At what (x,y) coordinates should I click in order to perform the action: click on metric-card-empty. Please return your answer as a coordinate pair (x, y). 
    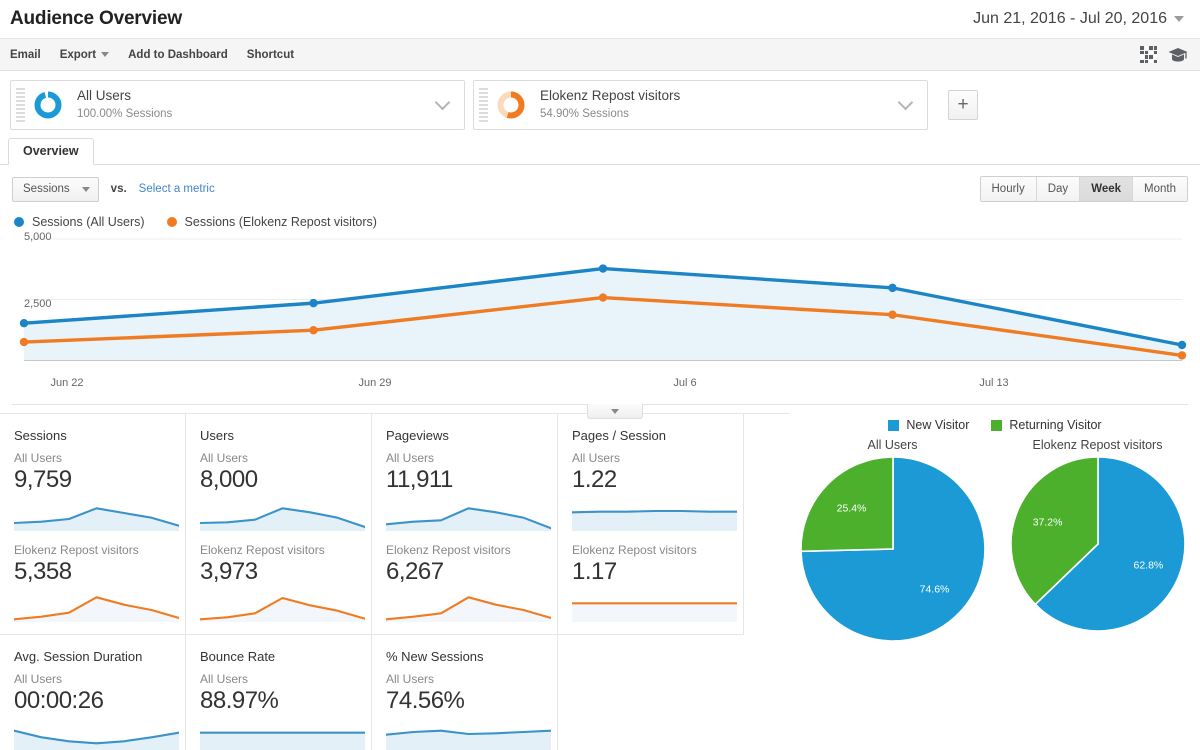
    Looking at the image, I should click on (651, 692).